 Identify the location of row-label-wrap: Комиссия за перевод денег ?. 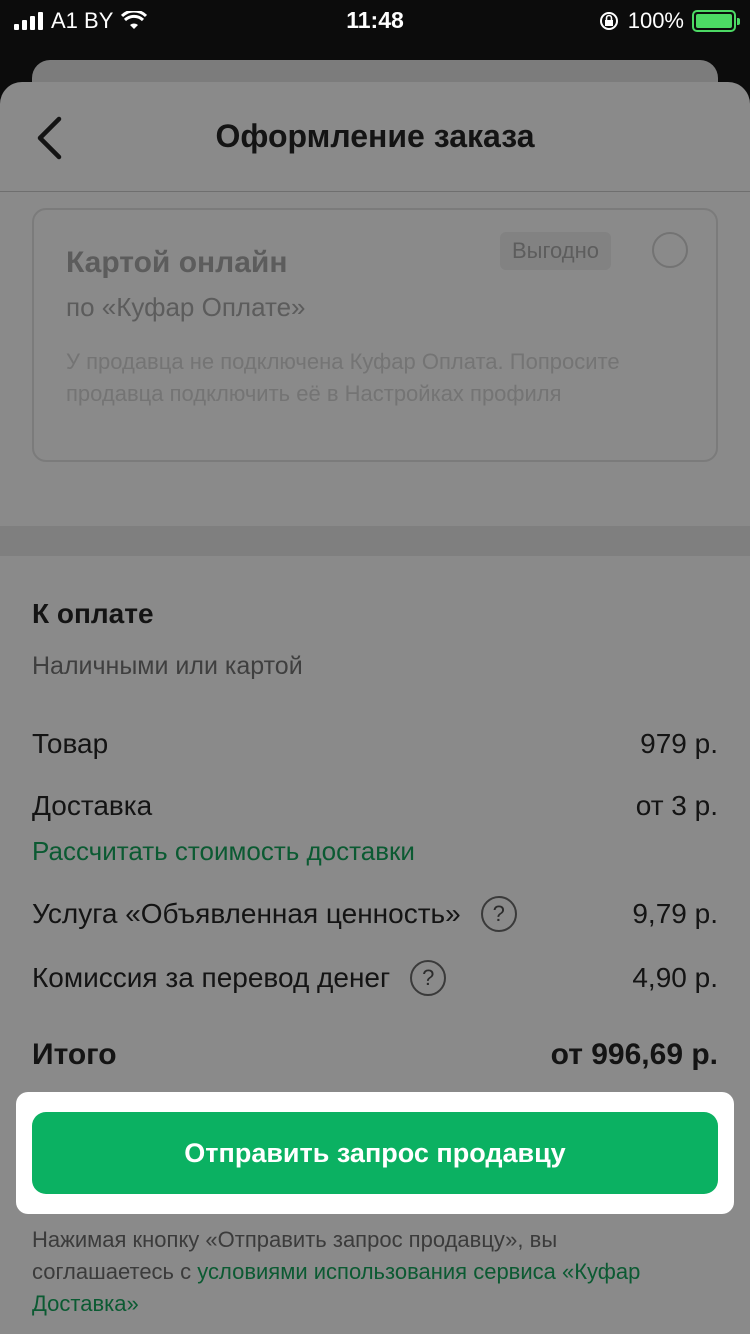
(239, 978).